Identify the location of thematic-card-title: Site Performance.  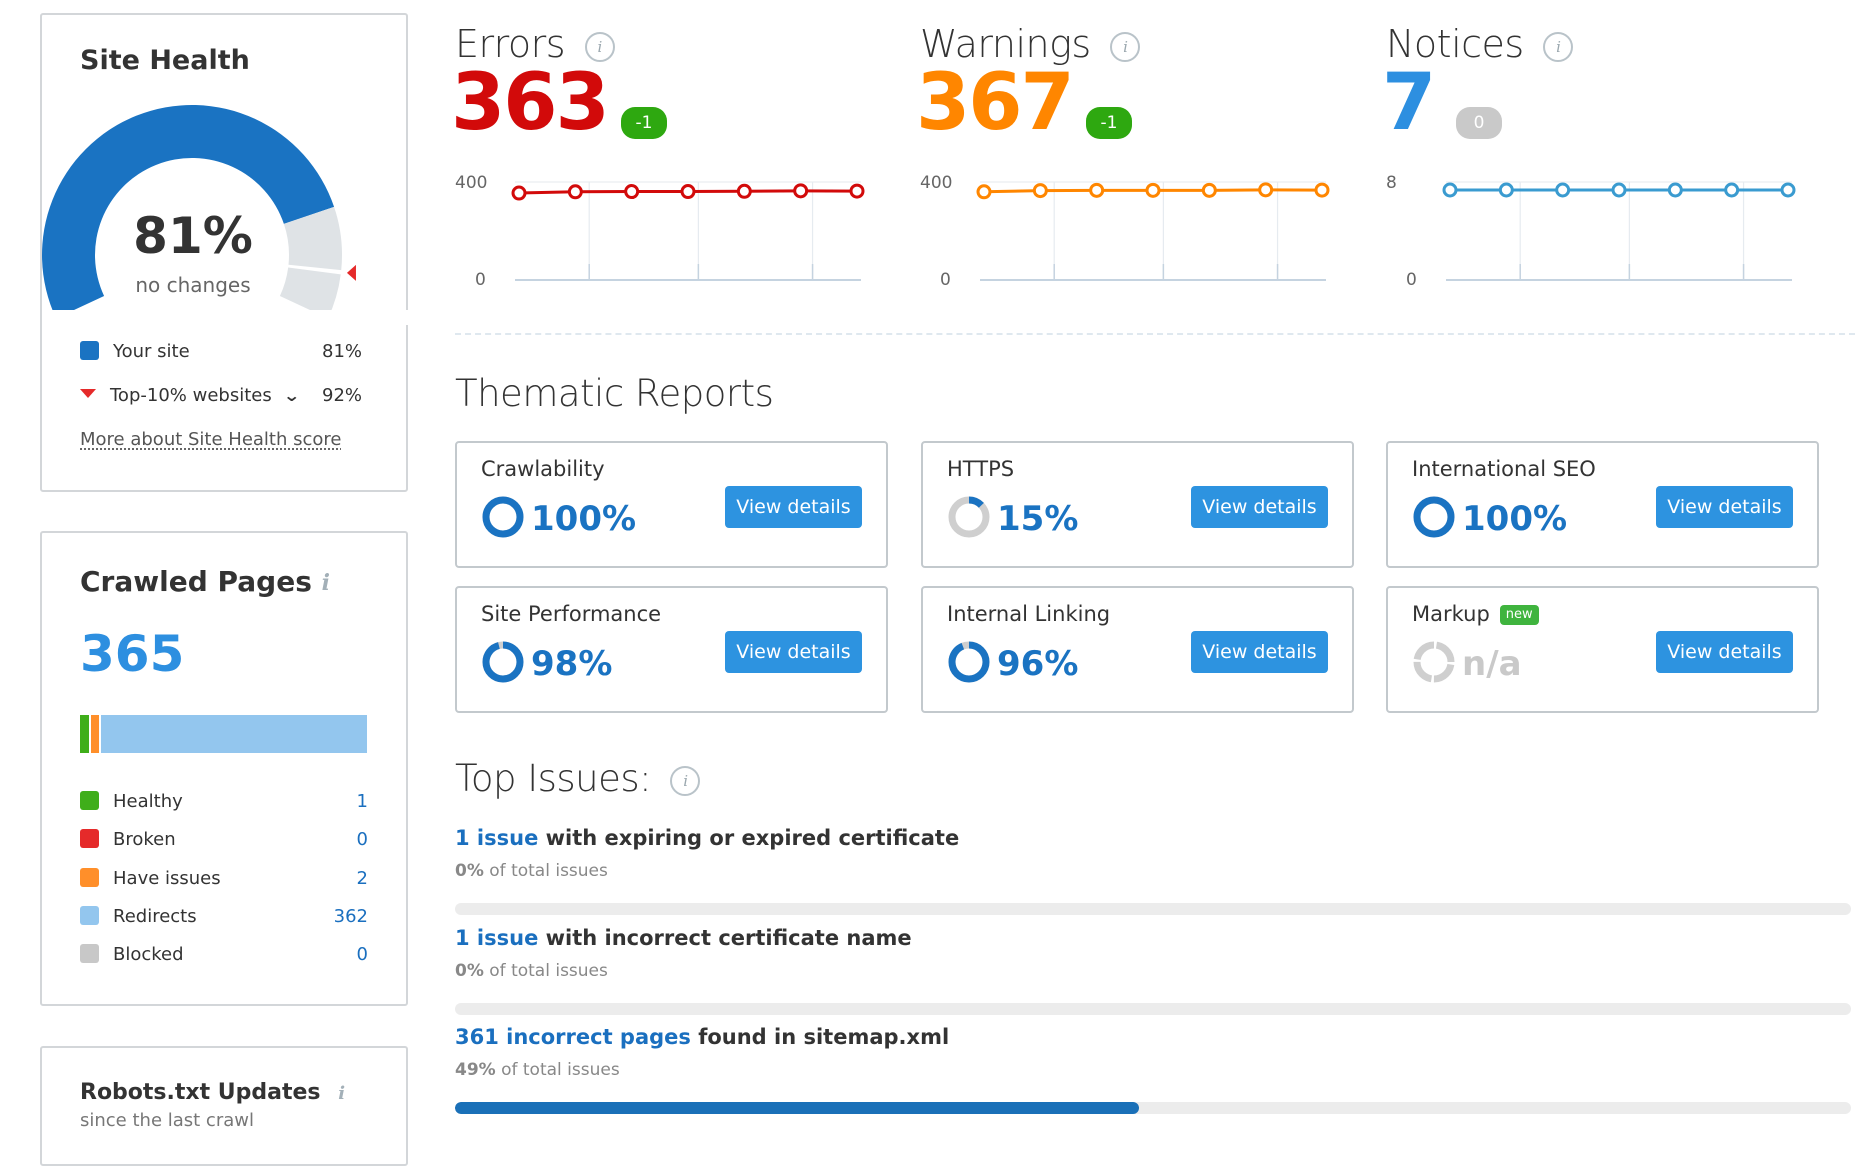
(571, 614).